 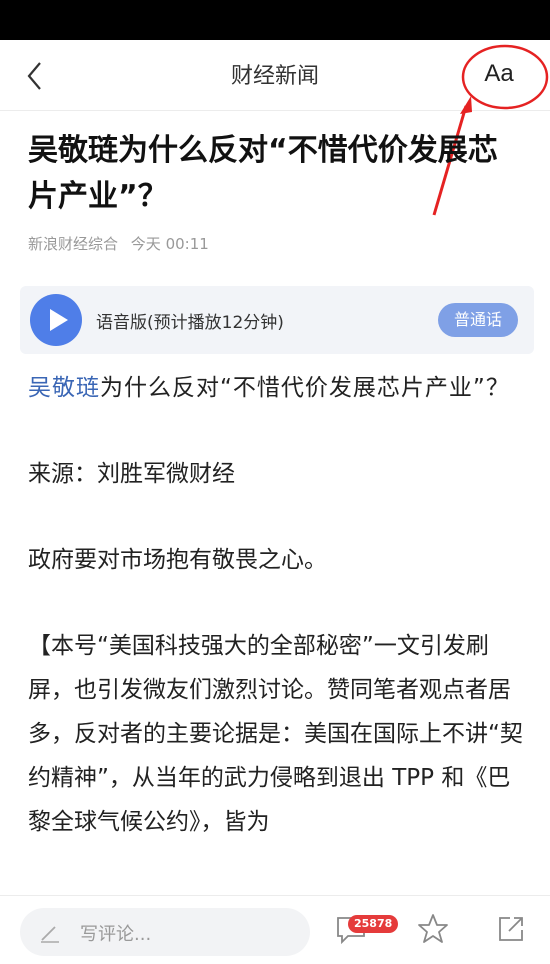 I want to click on paragraph: 来源：刘胜军微财经, so click(x=131, y=474).